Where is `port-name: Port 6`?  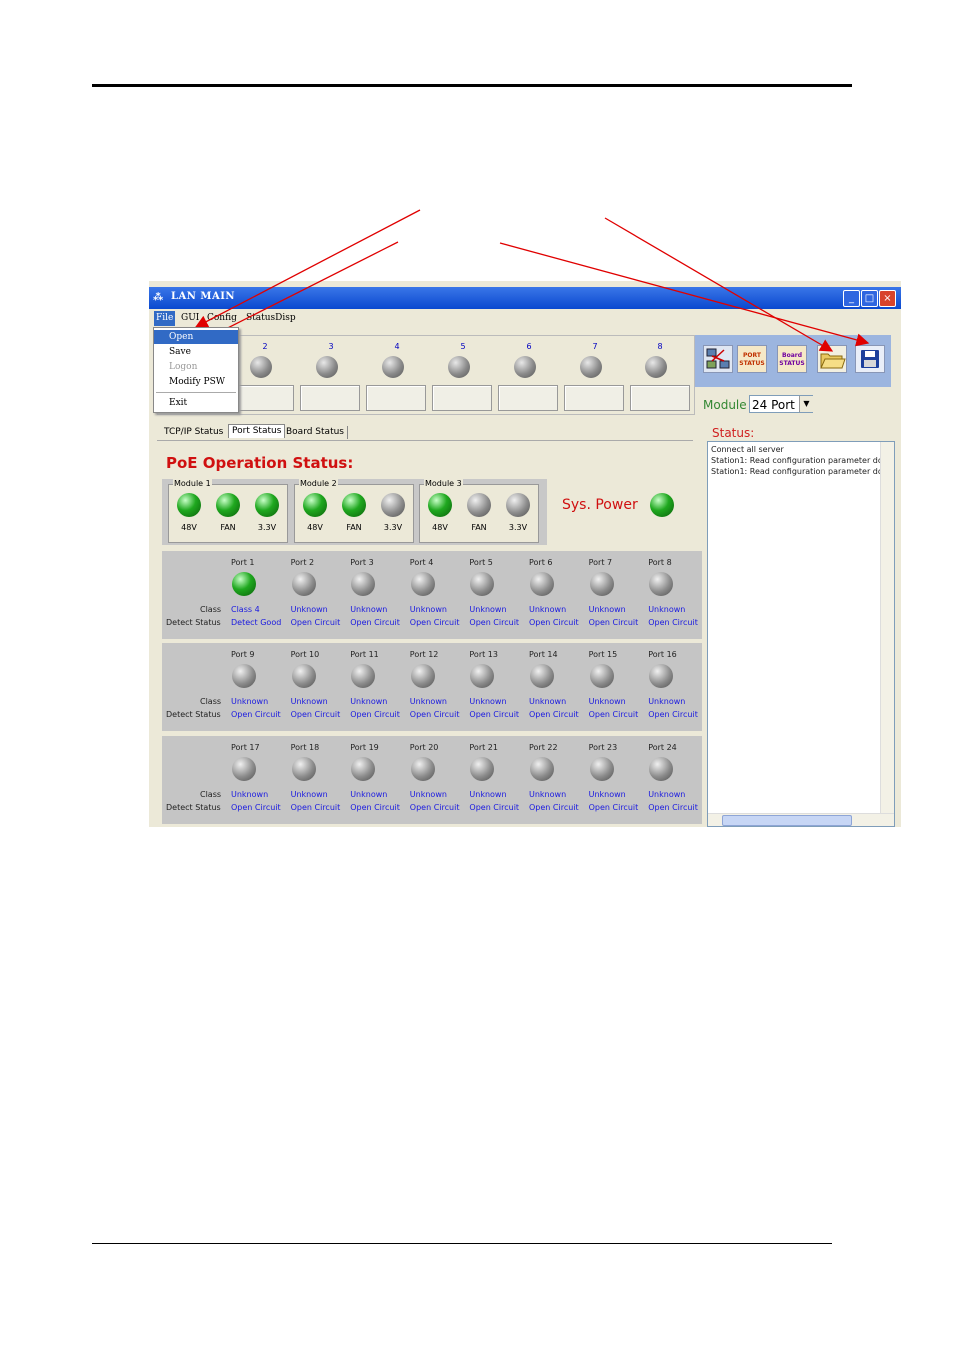 port-name: Port 6 is located at coordinates (541, 562).